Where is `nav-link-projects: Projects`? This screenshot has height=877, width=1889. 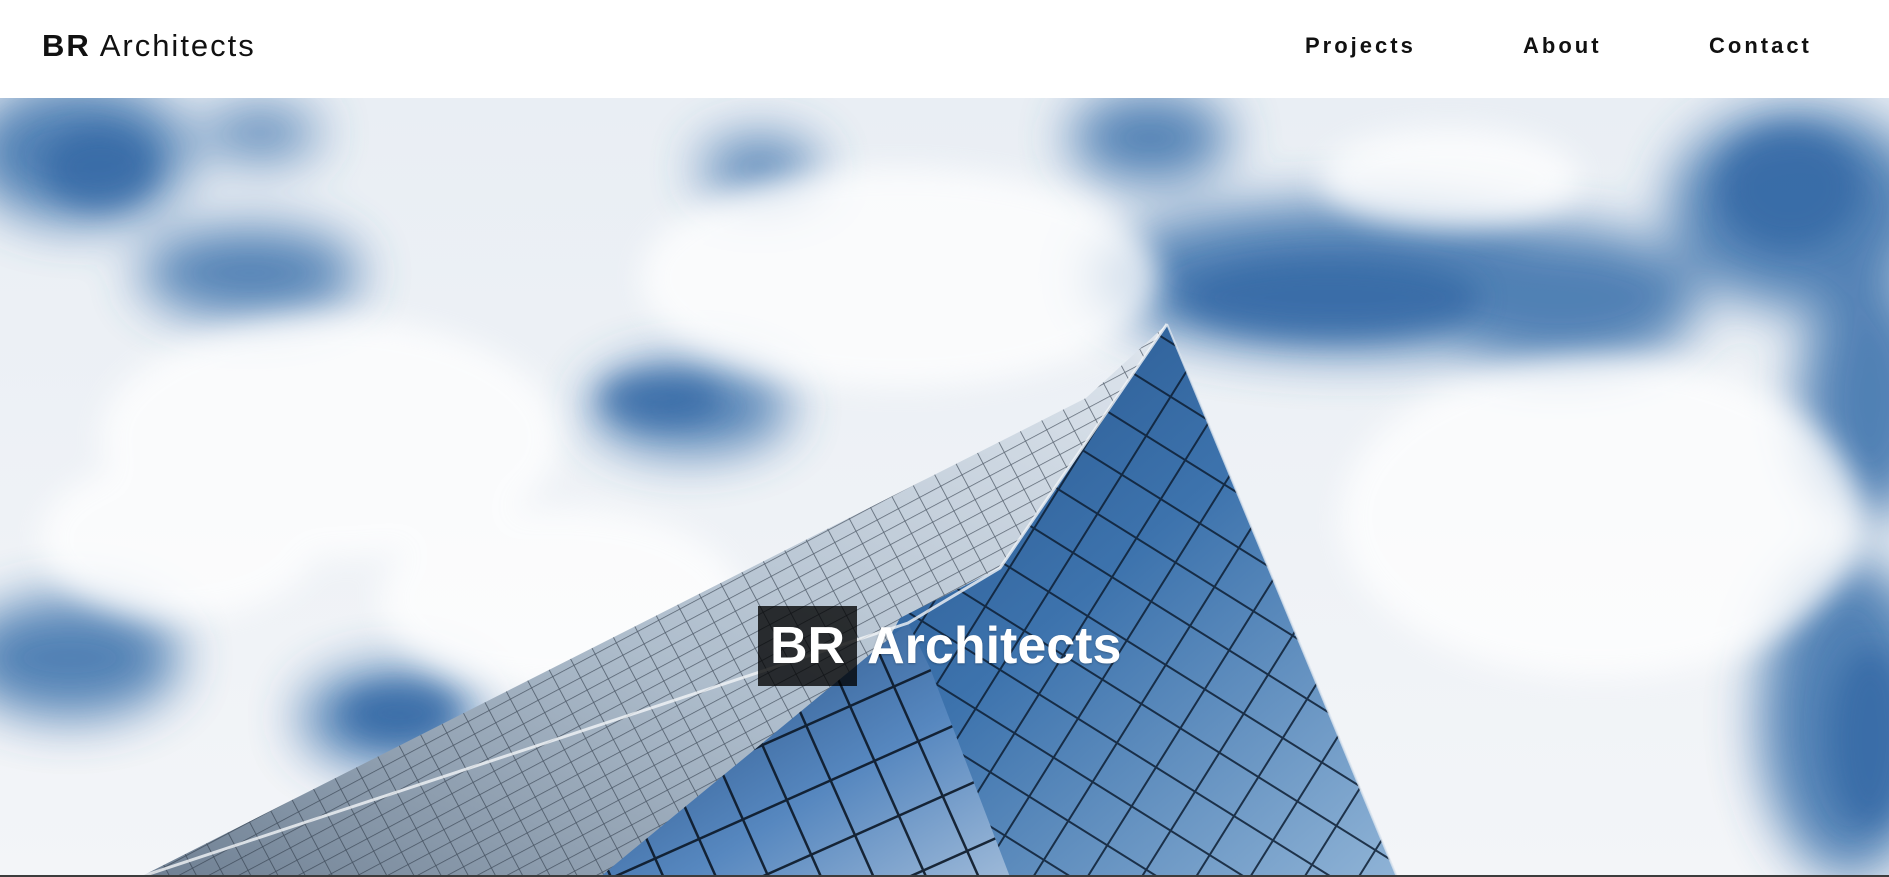 nav-link-projects: Projects is located at coordinates (1360, 46).